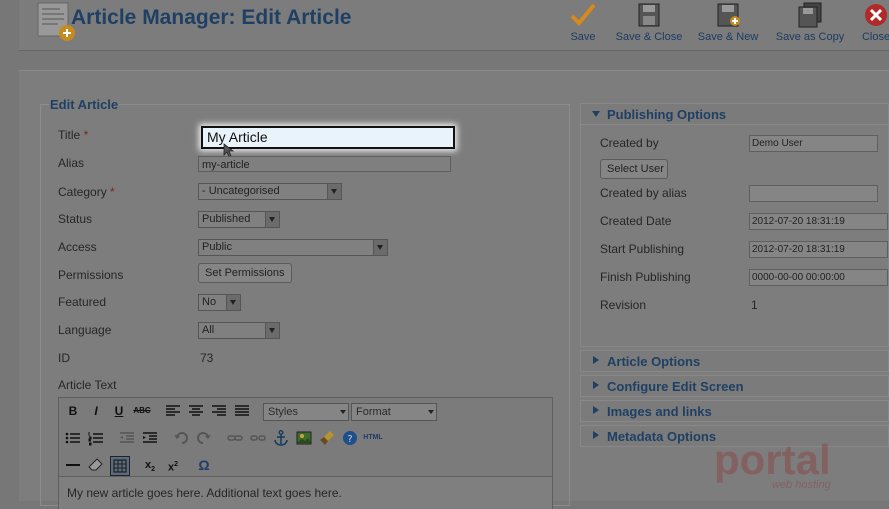 The width and height of the screenshot is (889, 509). Describe the element at coordinates (235, 438) in the screenshot. I see `link-icon` at that location.